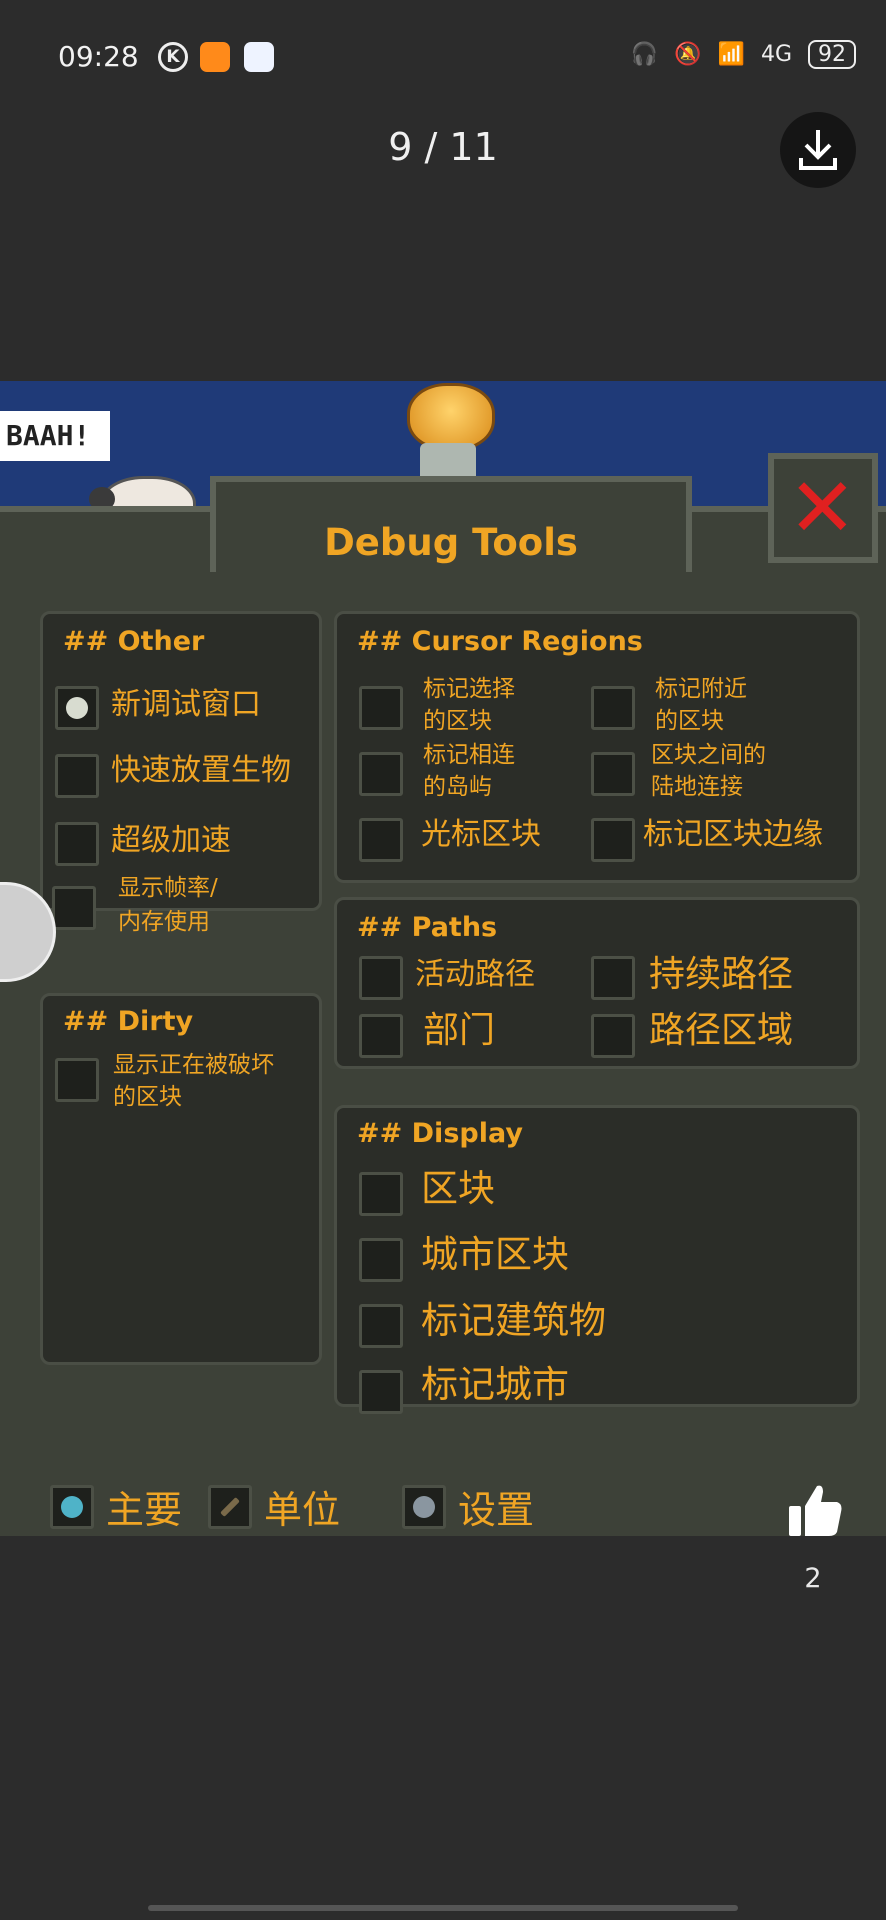 The width and height of the screenshot is (886, 1920). What do you see at coordinates (689, 721) in the screenshot?
I see `label-mark-nearby-blocks-line2: 的区块` at bounding box center [689, 721].